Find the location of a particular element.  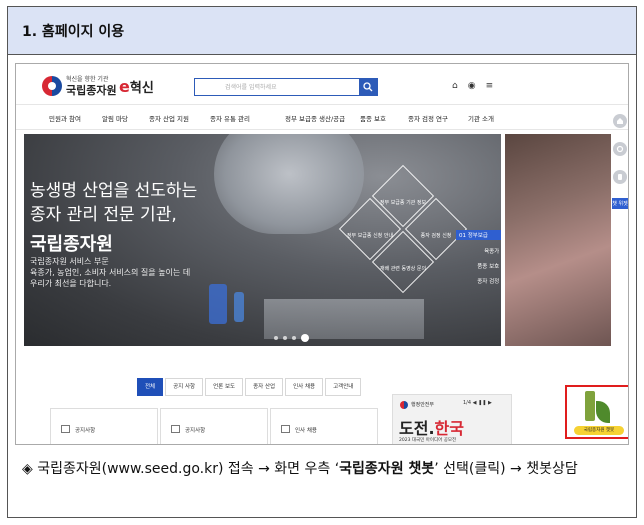

search-input is located at coordinates (277, 87).